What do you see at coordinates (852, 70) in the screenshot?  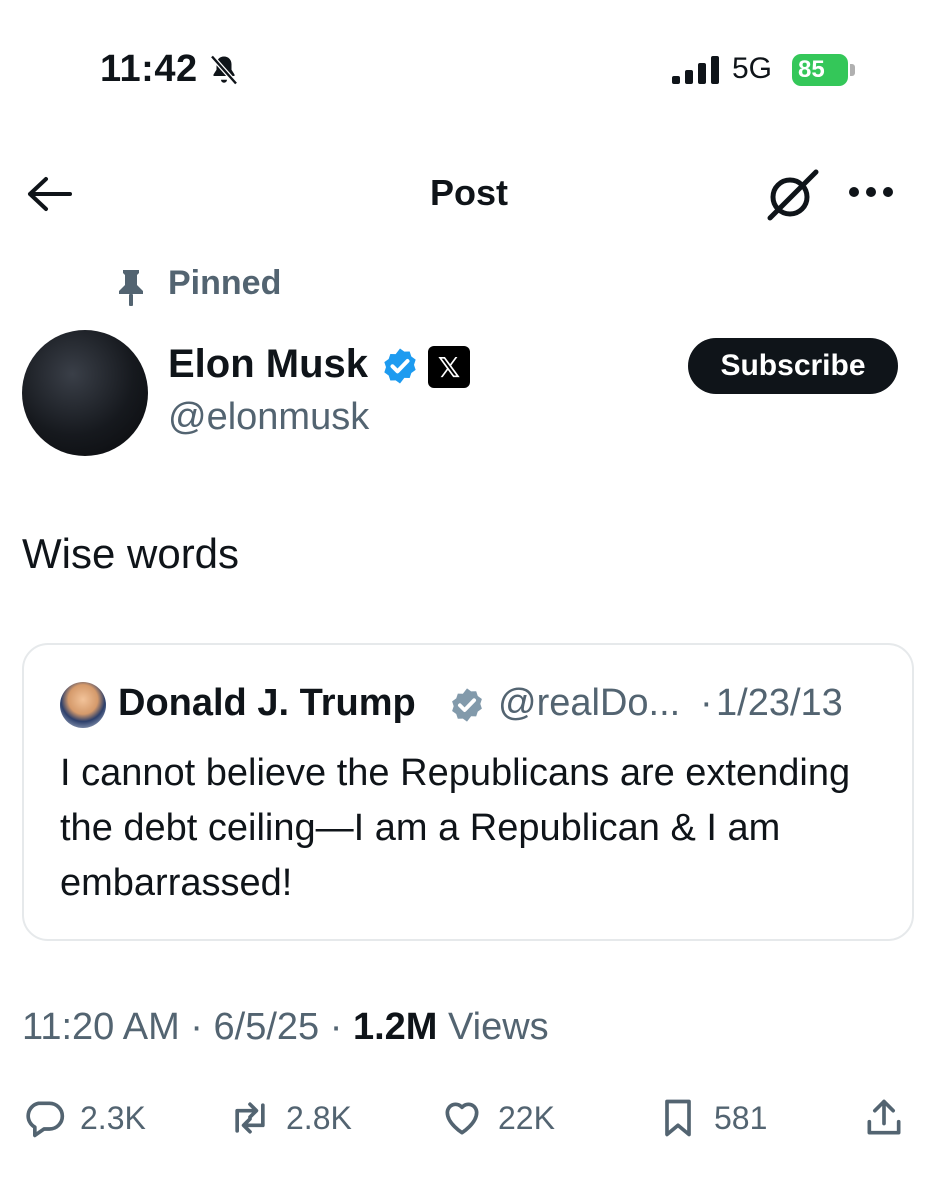 I see `battery-tip` at bounding box center [852, 70].